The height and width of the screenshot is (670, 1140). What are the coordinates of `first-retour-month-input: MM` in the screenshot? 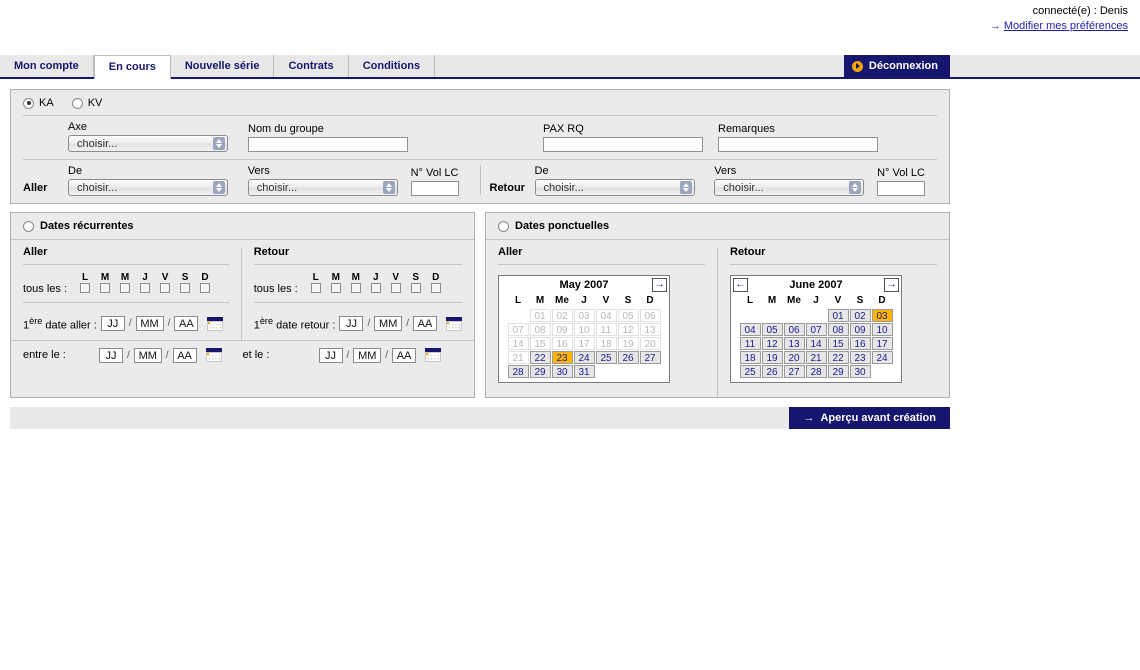 It's located at (388, 324).